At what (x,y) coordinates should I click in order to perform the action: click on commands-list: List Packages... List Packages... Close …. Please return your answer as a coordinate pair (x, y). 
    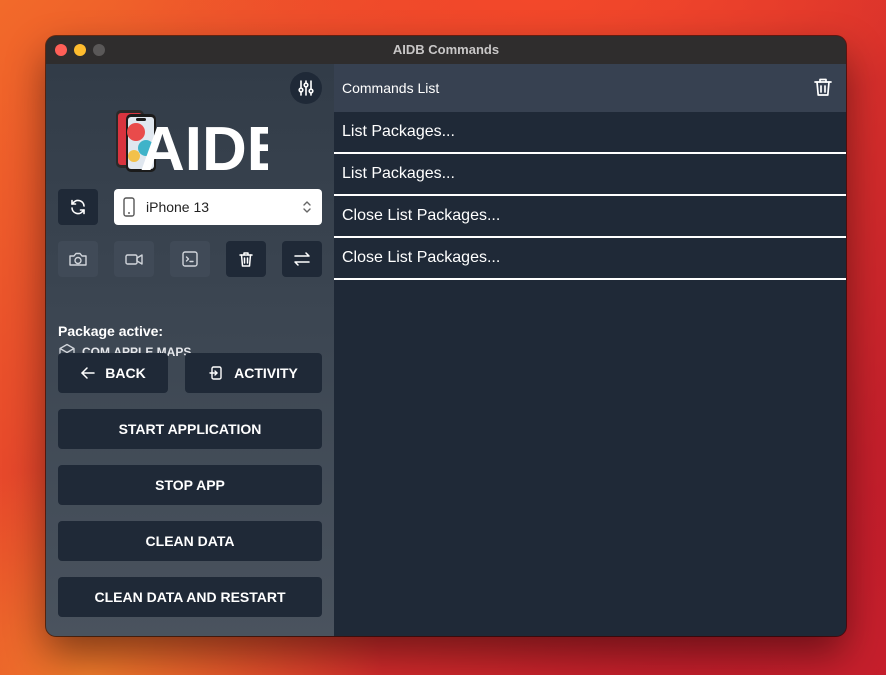
    Looking at the image, I should click on (590, 196).